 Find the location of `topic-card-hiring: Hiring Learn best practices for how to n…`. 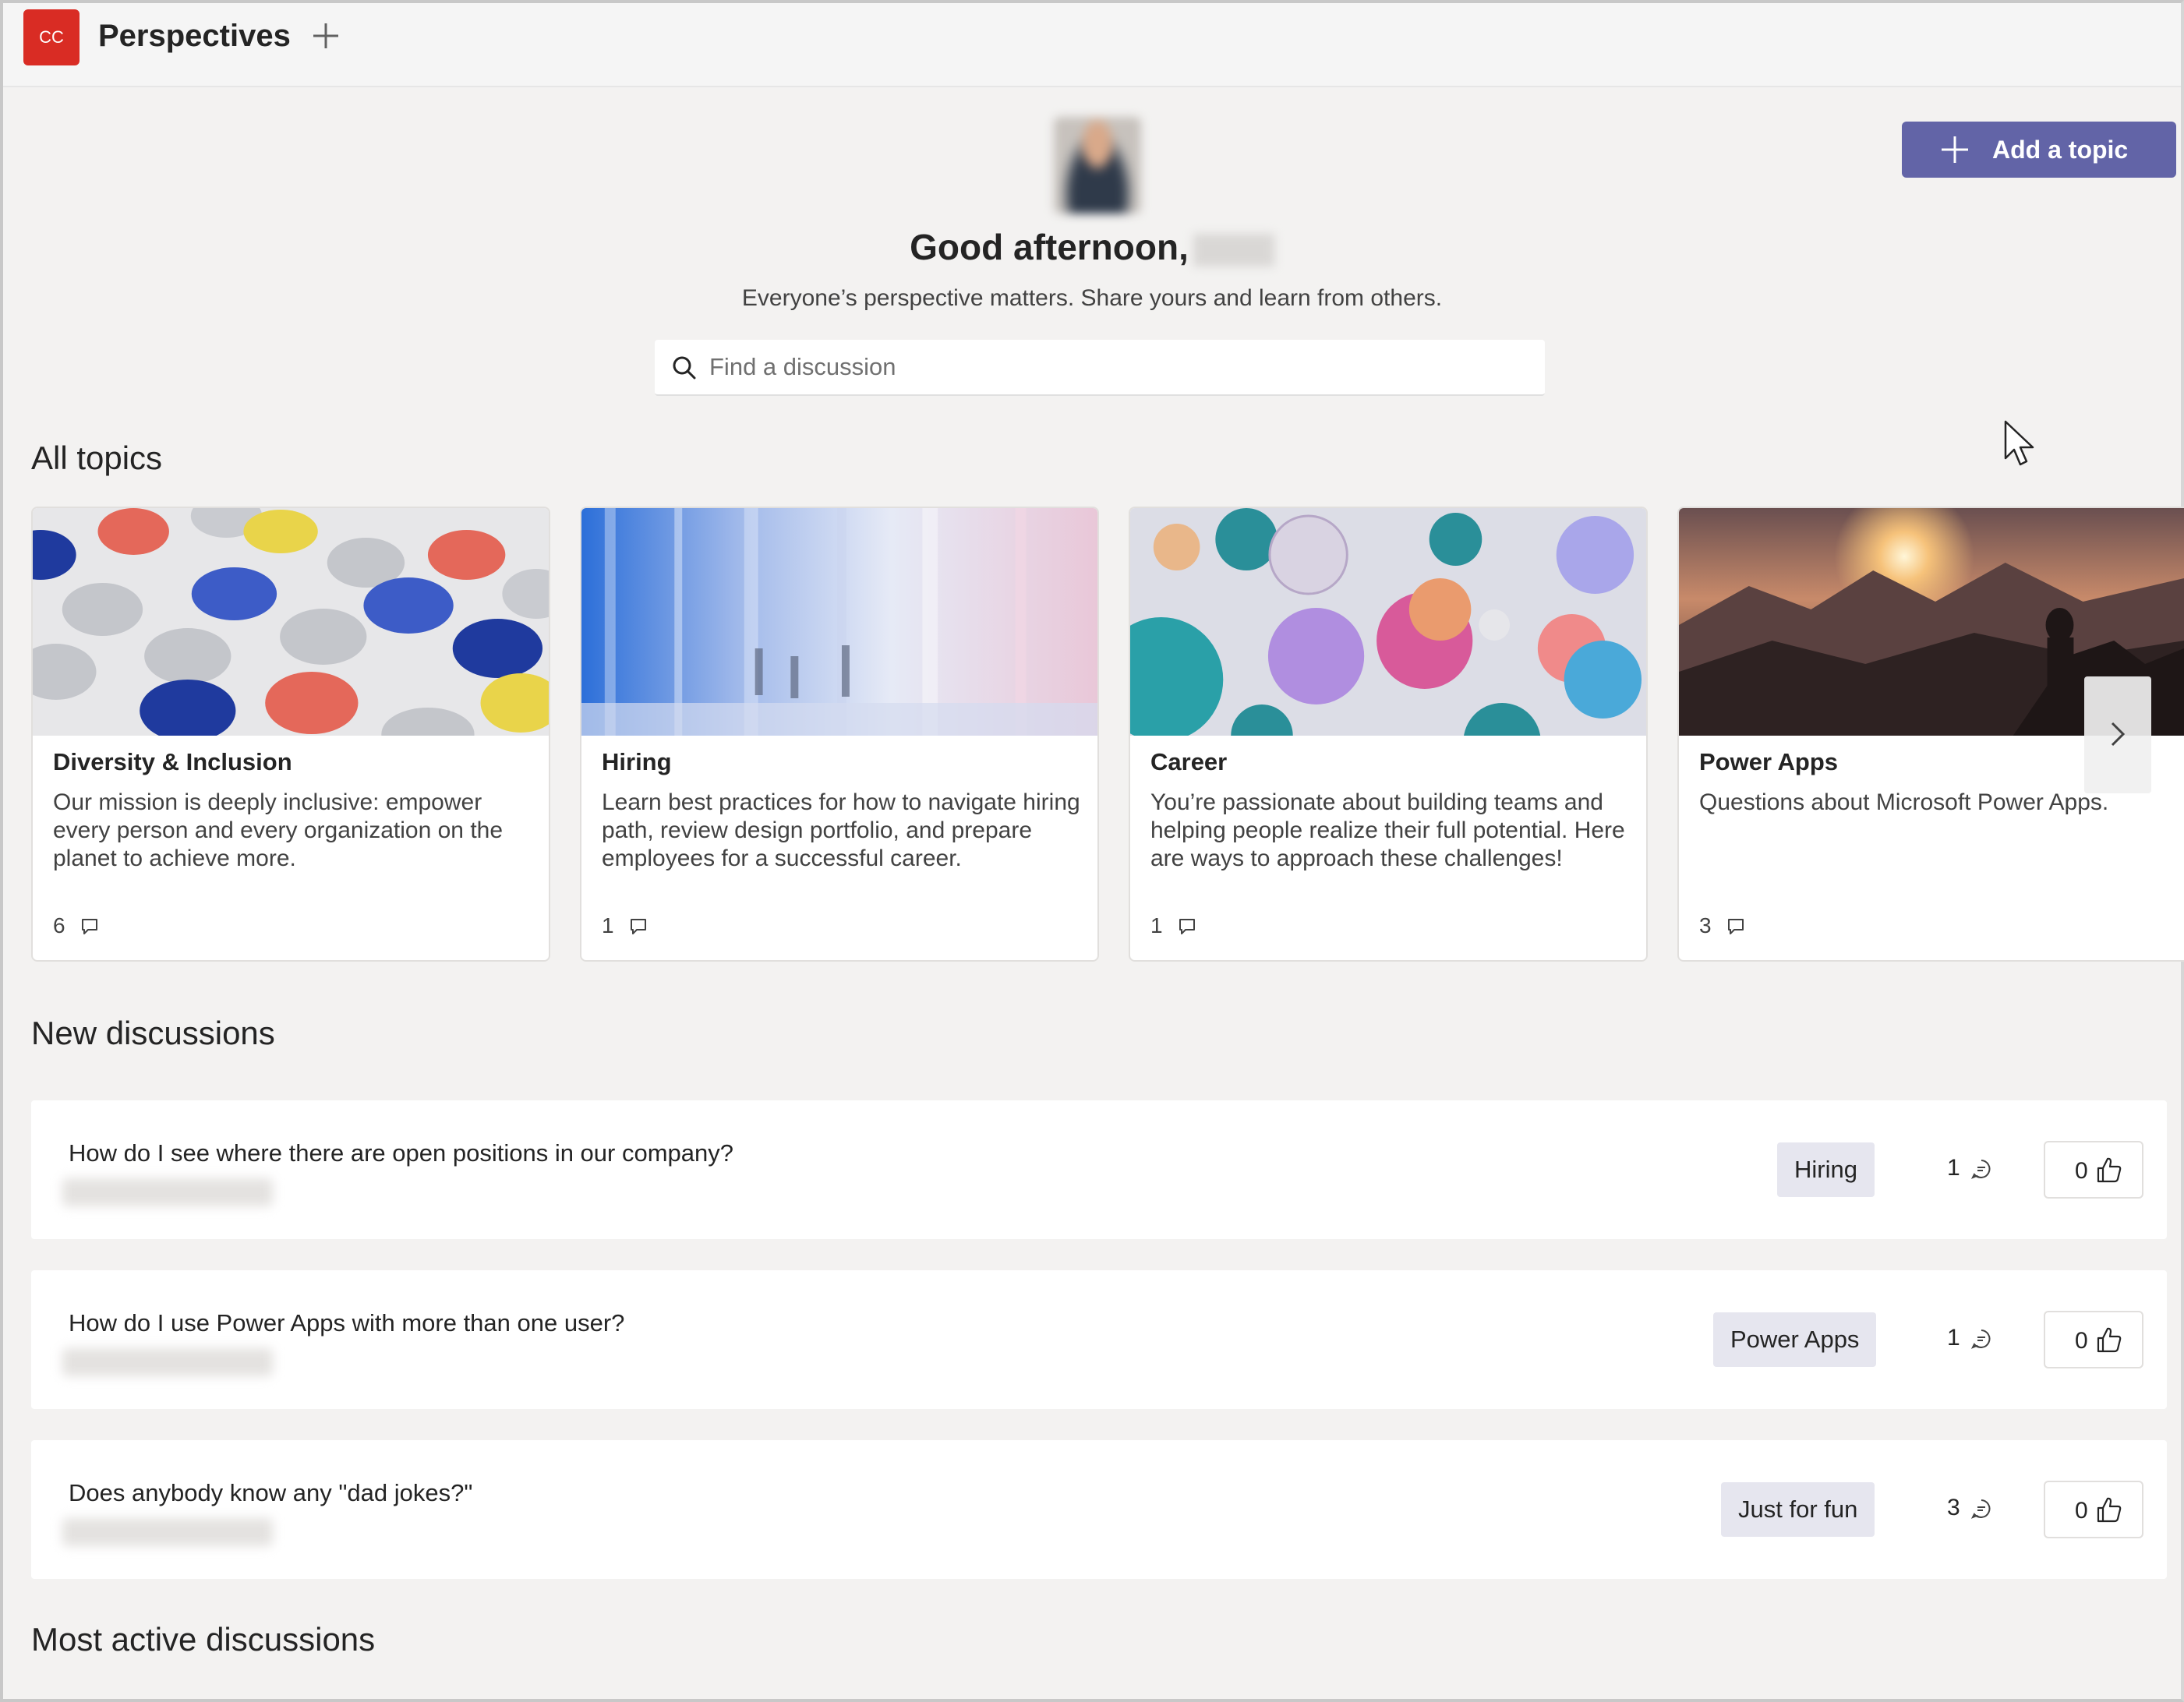

topic-card-hiring: Hiring Learn best practices for how to n… is located at coordinates (840, 734).